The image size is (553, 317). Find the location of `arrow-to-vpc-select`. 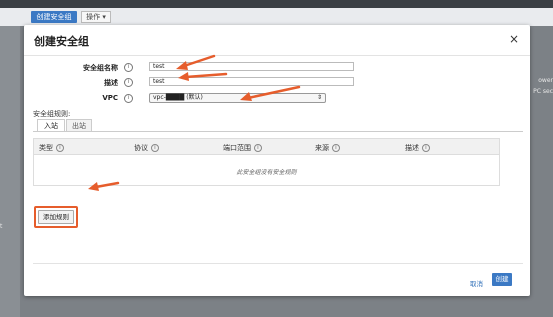

arrow-to-vpc-select is located at coordinates (273, 92).